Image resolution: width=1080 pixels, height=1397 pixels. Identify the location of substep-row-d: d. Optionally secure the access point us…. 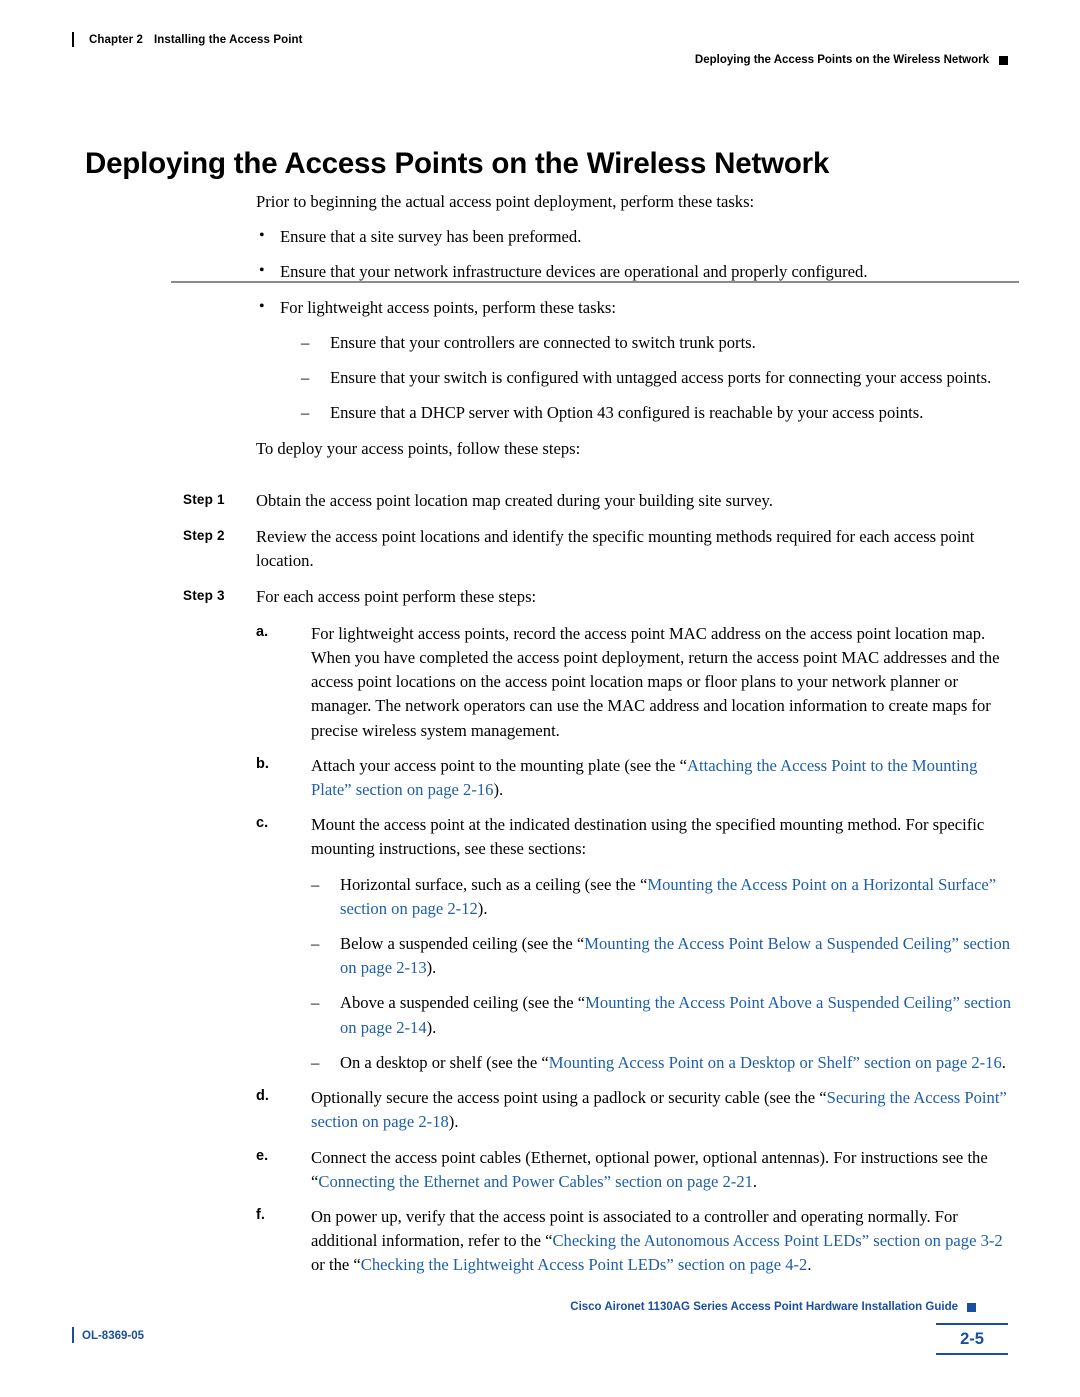
(638, 1110).